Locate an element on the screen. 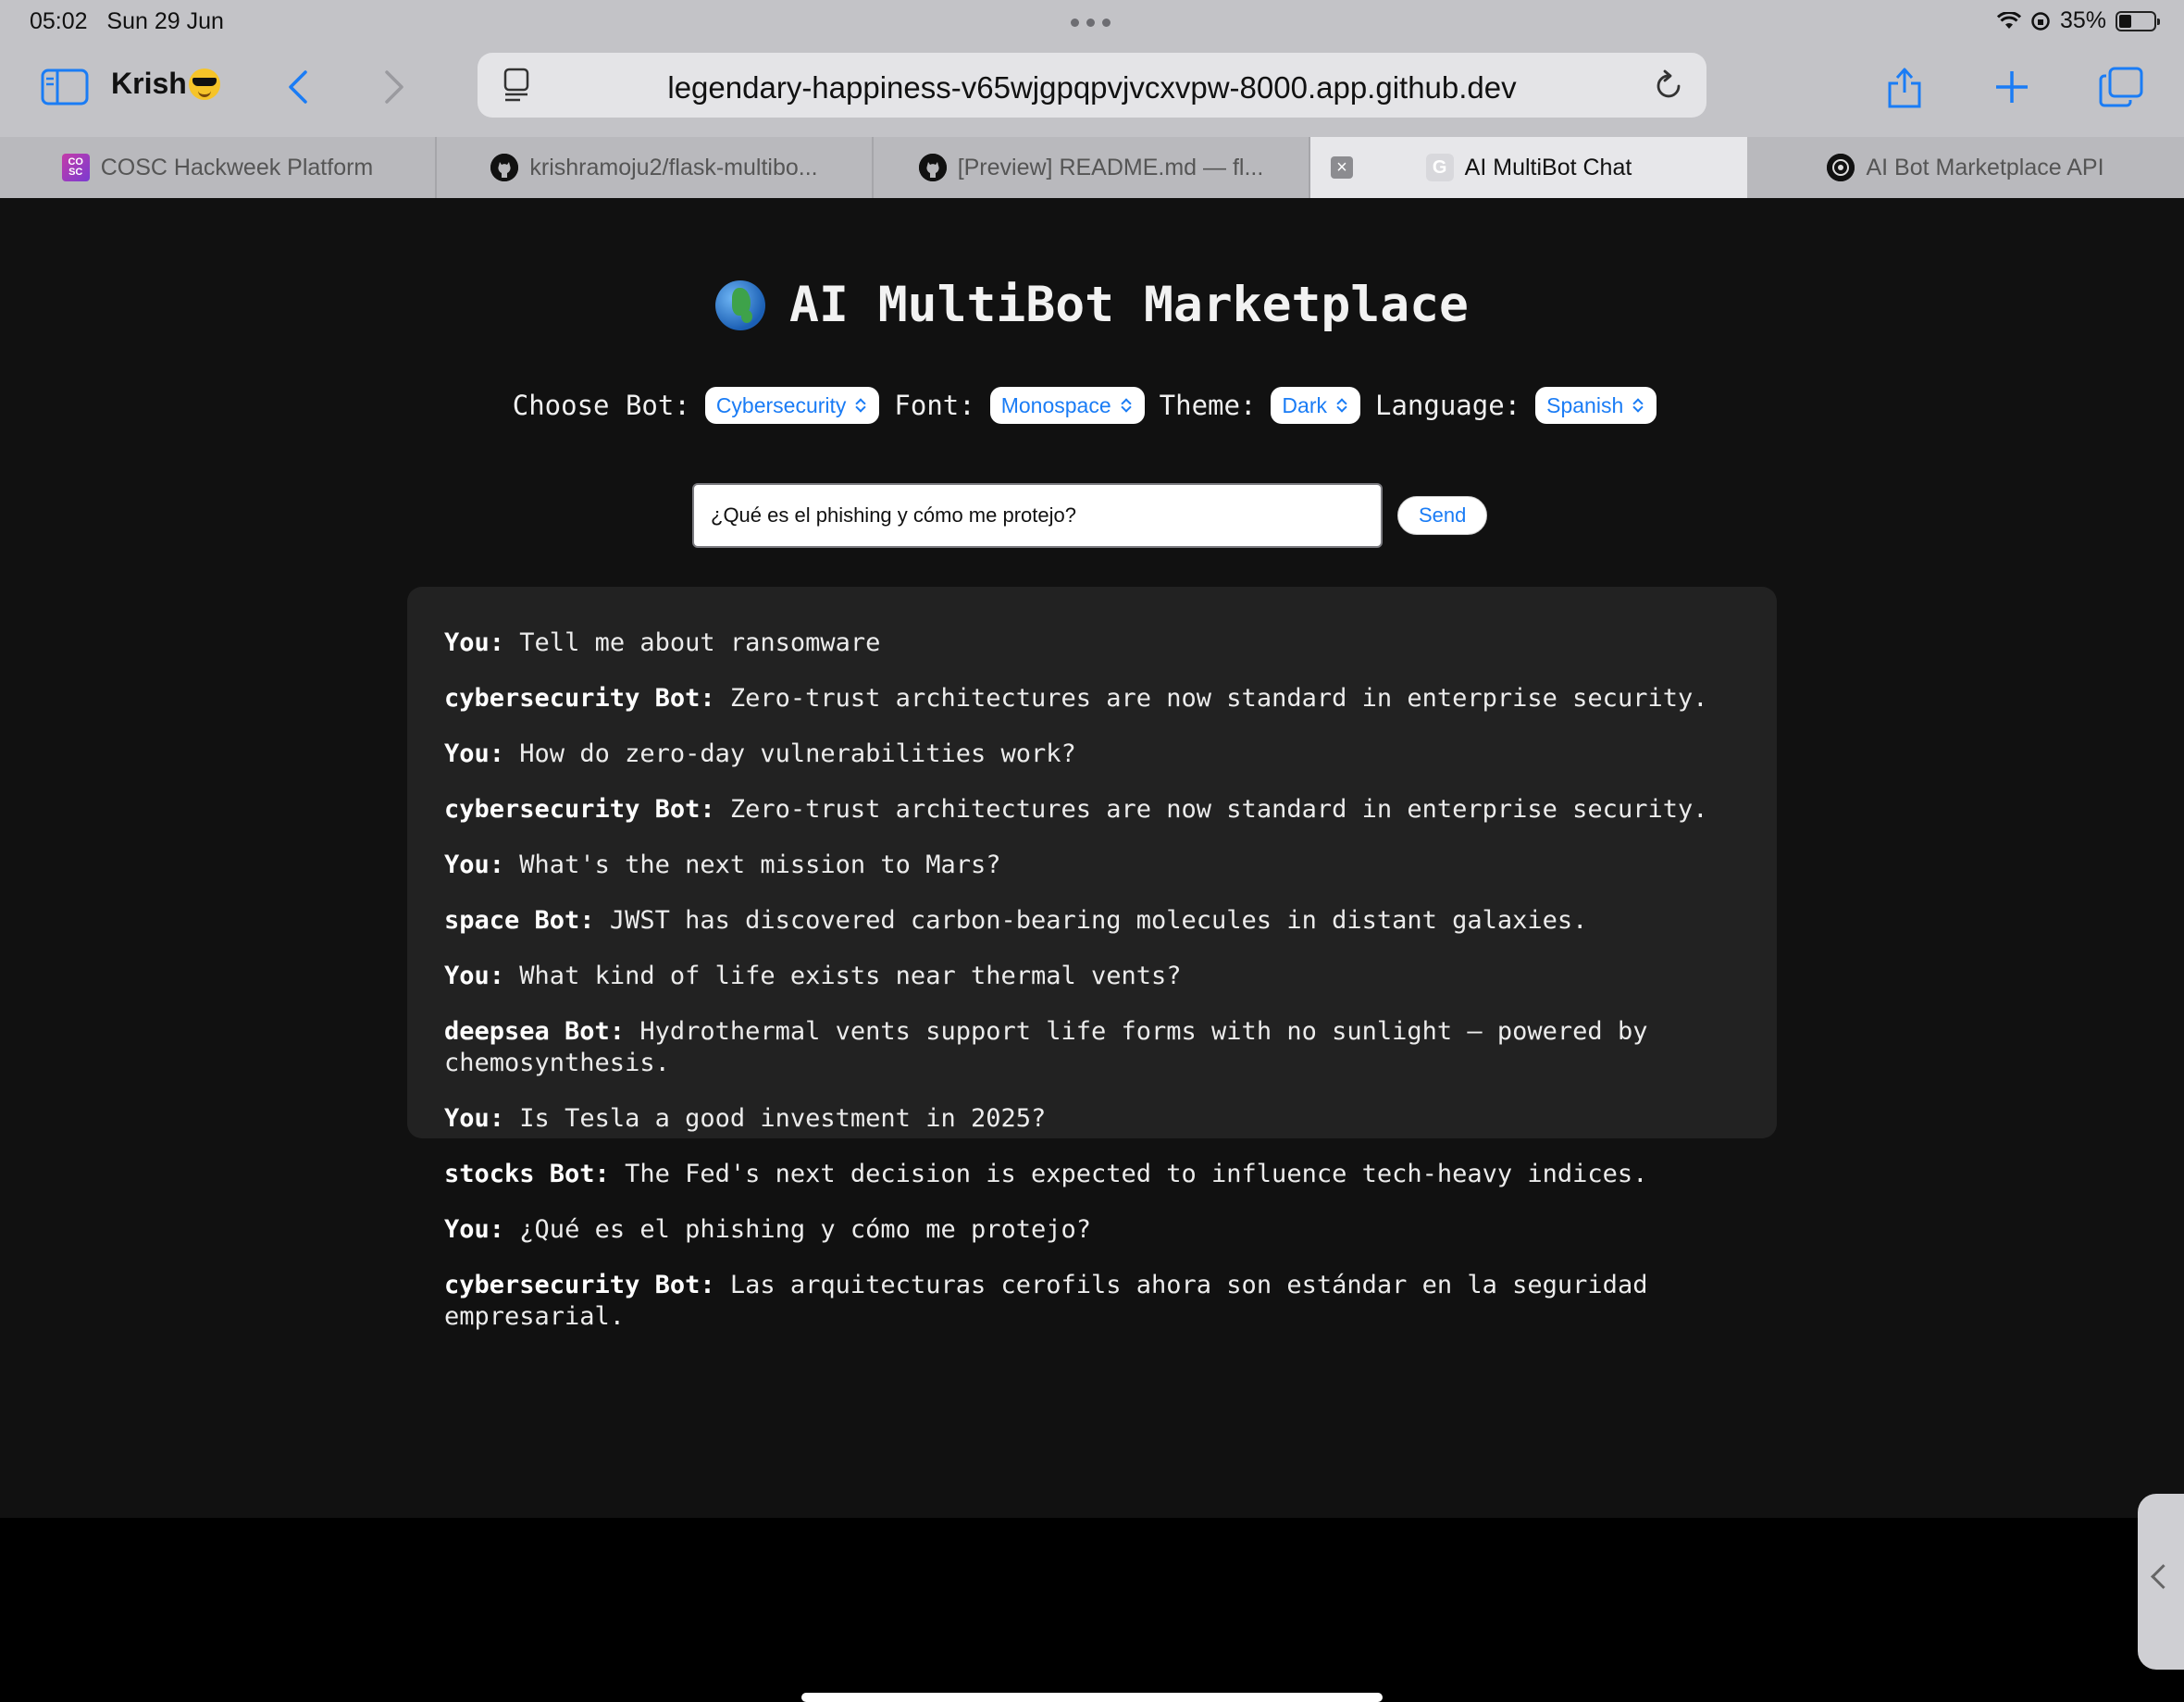  chevron-left-icon is located at coordinates (298, 87).